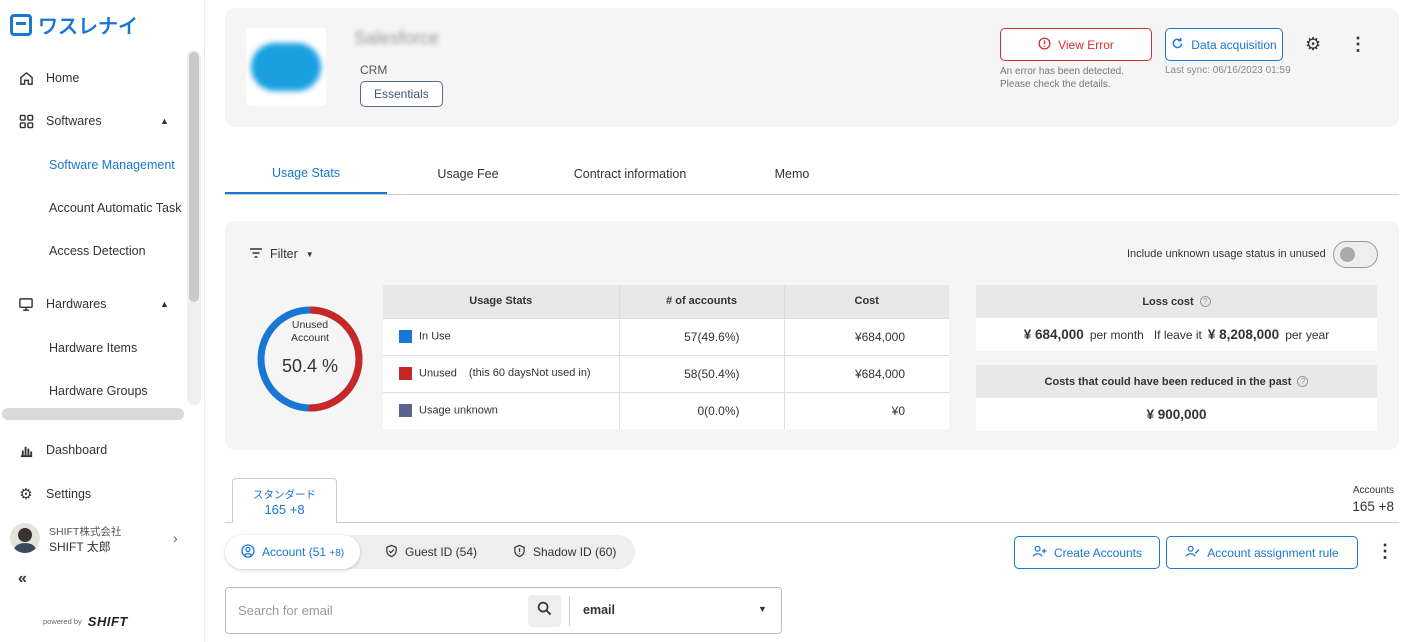  What do you see at coordinates (468, 173) in the screenshot?
I see `tab-usage-fee: Usage Fee` at bounding box center [468, 173].